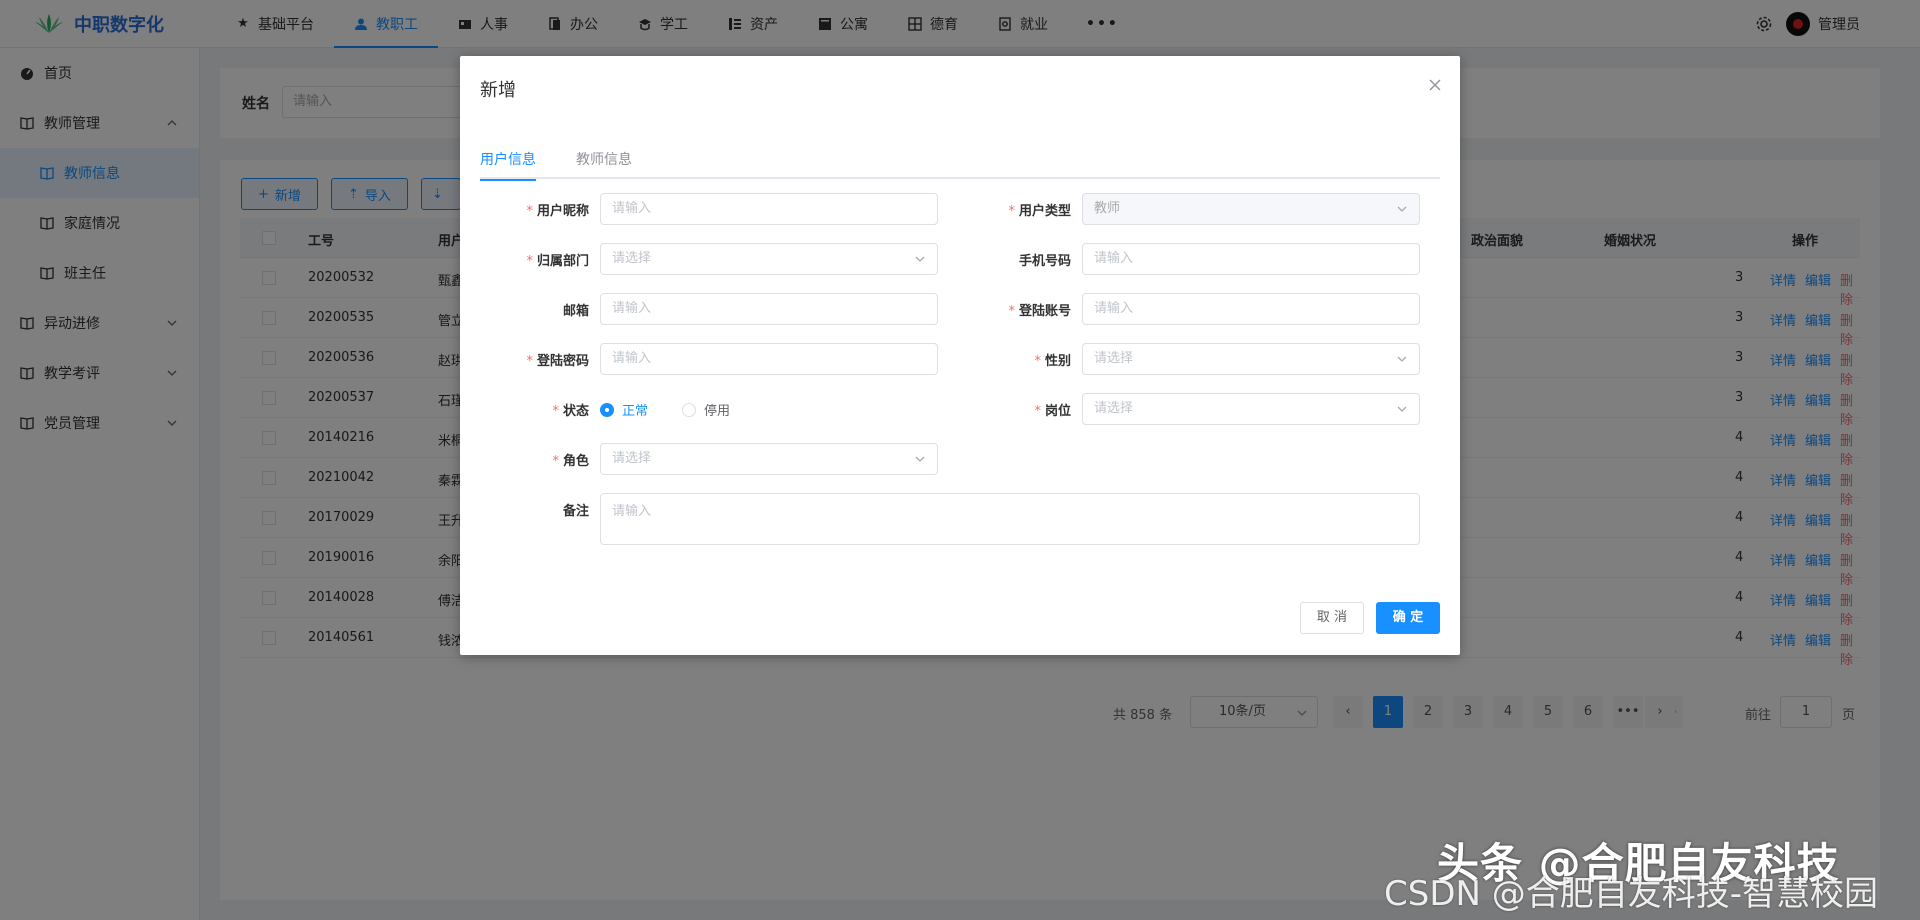 The width and height of the screenshot is (1920, 920). Describe the element at coordinates (1251, 309) in the screenshot. I see `account-input: 请输入` at that location.